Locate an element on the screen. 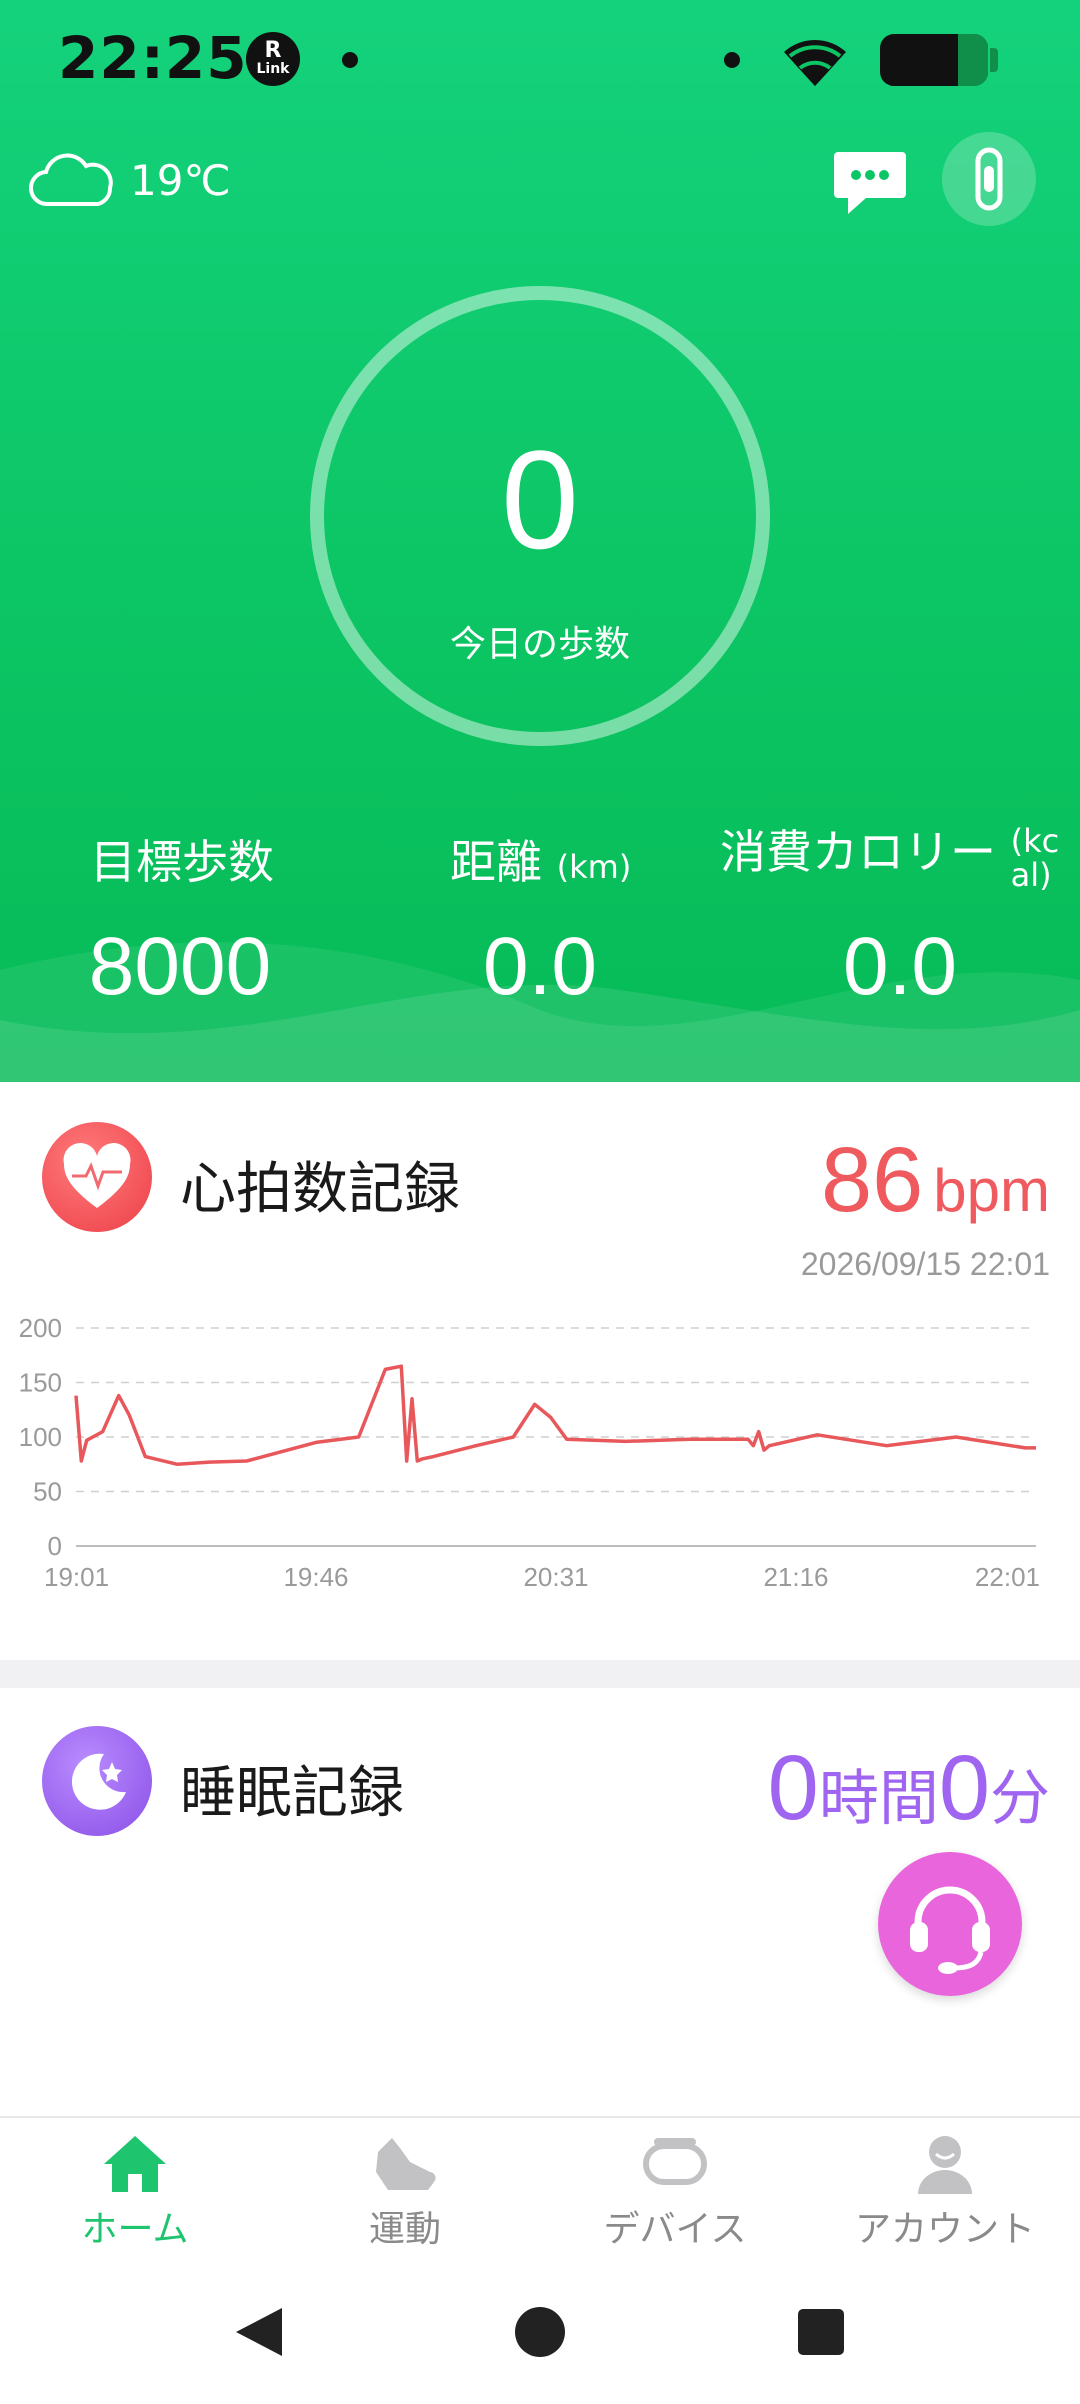 Image resolution: width=1080 pixels, height=2404 pixels. moon-icon is located at coordinates (97, 1781).